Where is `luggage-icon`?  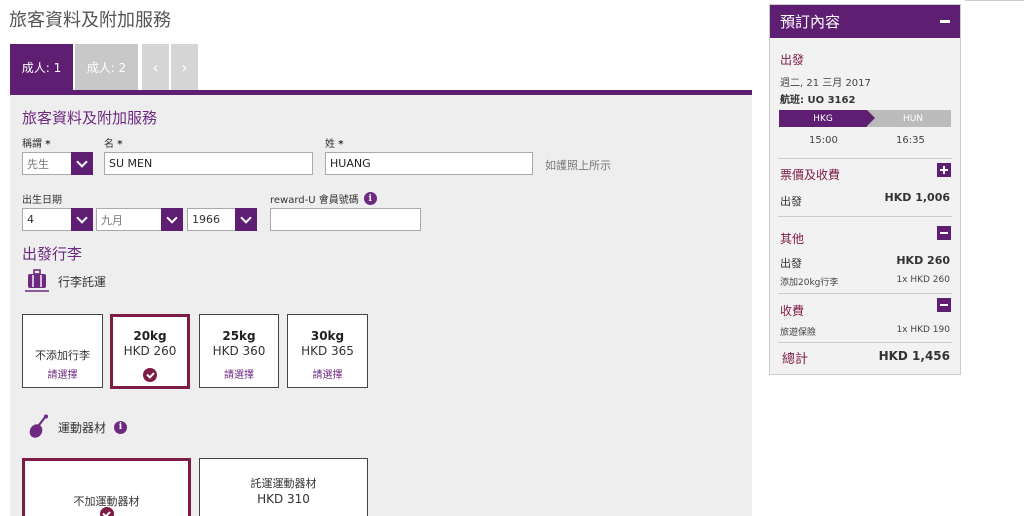 luggage-icon is located at coordinates (37, 280).